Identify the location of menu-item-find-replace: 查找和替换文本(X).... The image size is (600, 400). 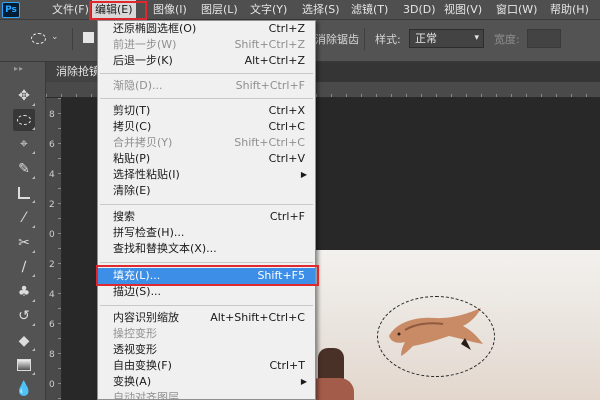
(206, 249).